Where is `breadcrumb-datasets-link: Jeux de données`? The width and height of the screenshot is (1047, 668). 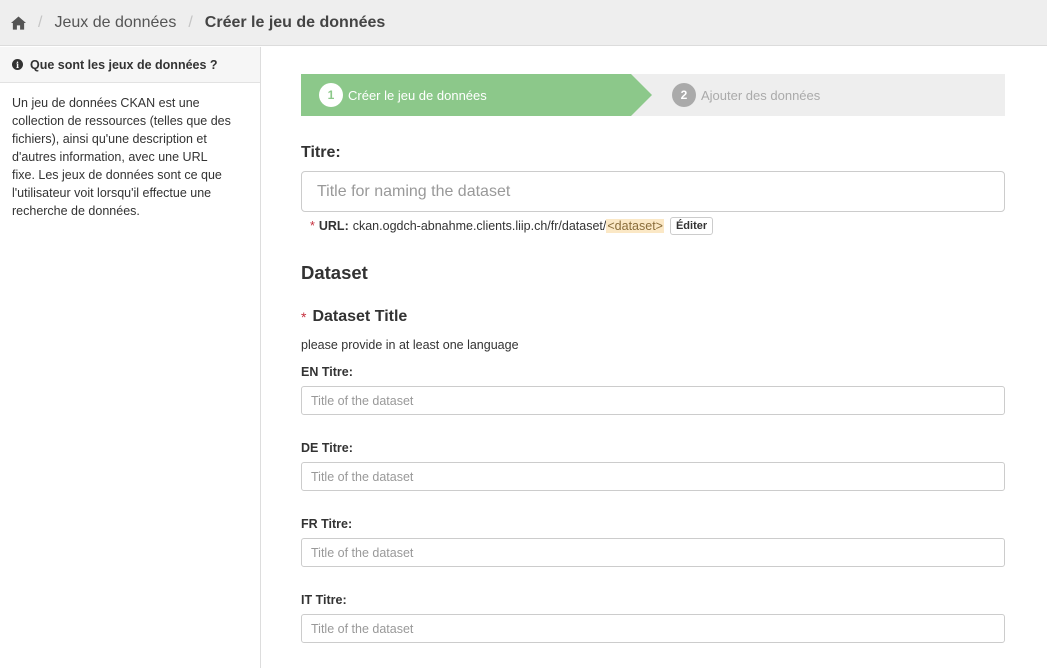
breadcrumb-datasets-link: Jeux de données is located at coordinates (115, 23).